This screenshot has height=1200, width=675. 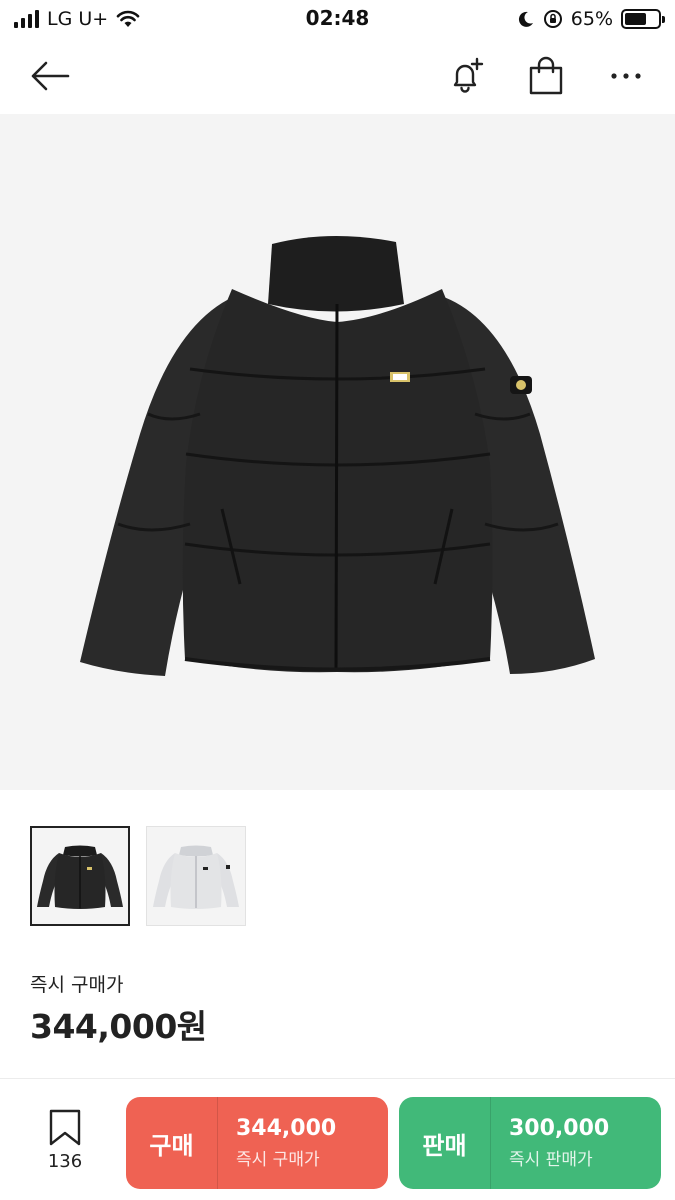 I want to click on status-right: 65%, so click(x=591, y=19).